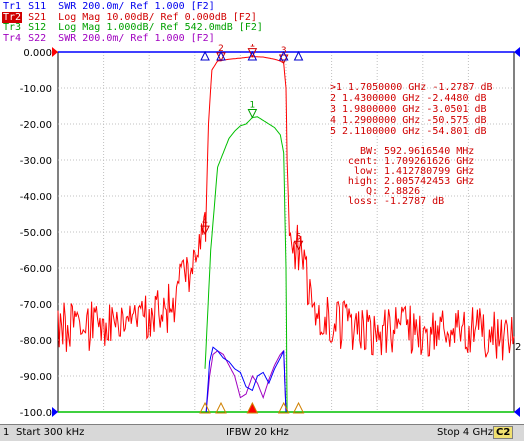  What do you see at coordinates (503, 432) in the screenshot?
I see `channel-tag: C2` at bounding box center [503, 432].